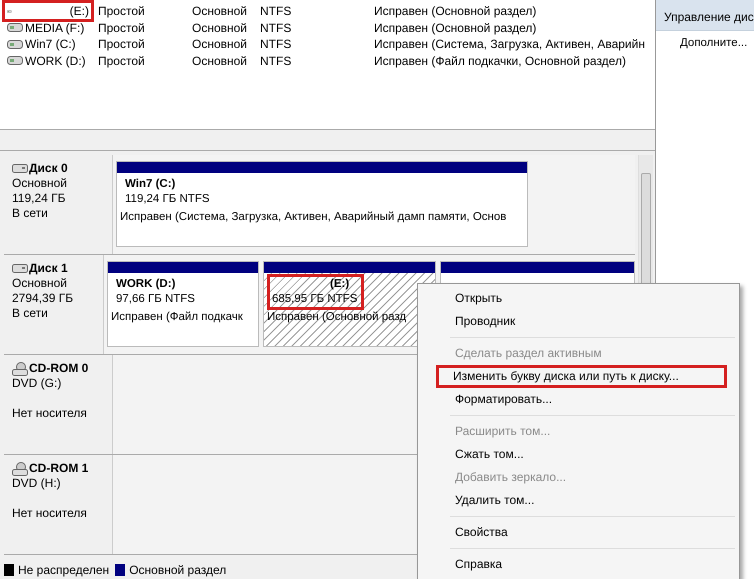 Image resolution: width=754 pixels, height=579 pixels. I want to click on disk-size: 119,24 ГБ, so click(39, 198).